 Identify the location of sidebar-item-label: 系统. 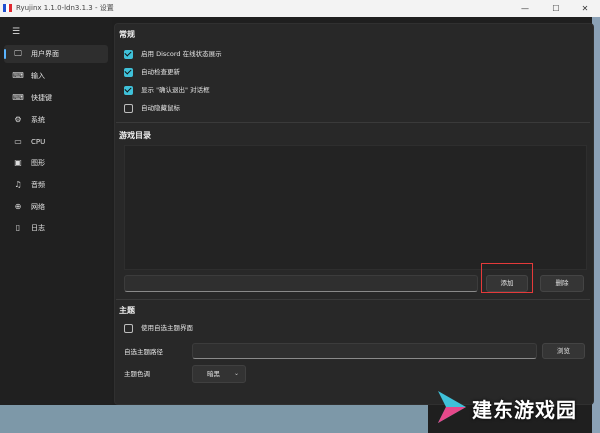
(38, 120).